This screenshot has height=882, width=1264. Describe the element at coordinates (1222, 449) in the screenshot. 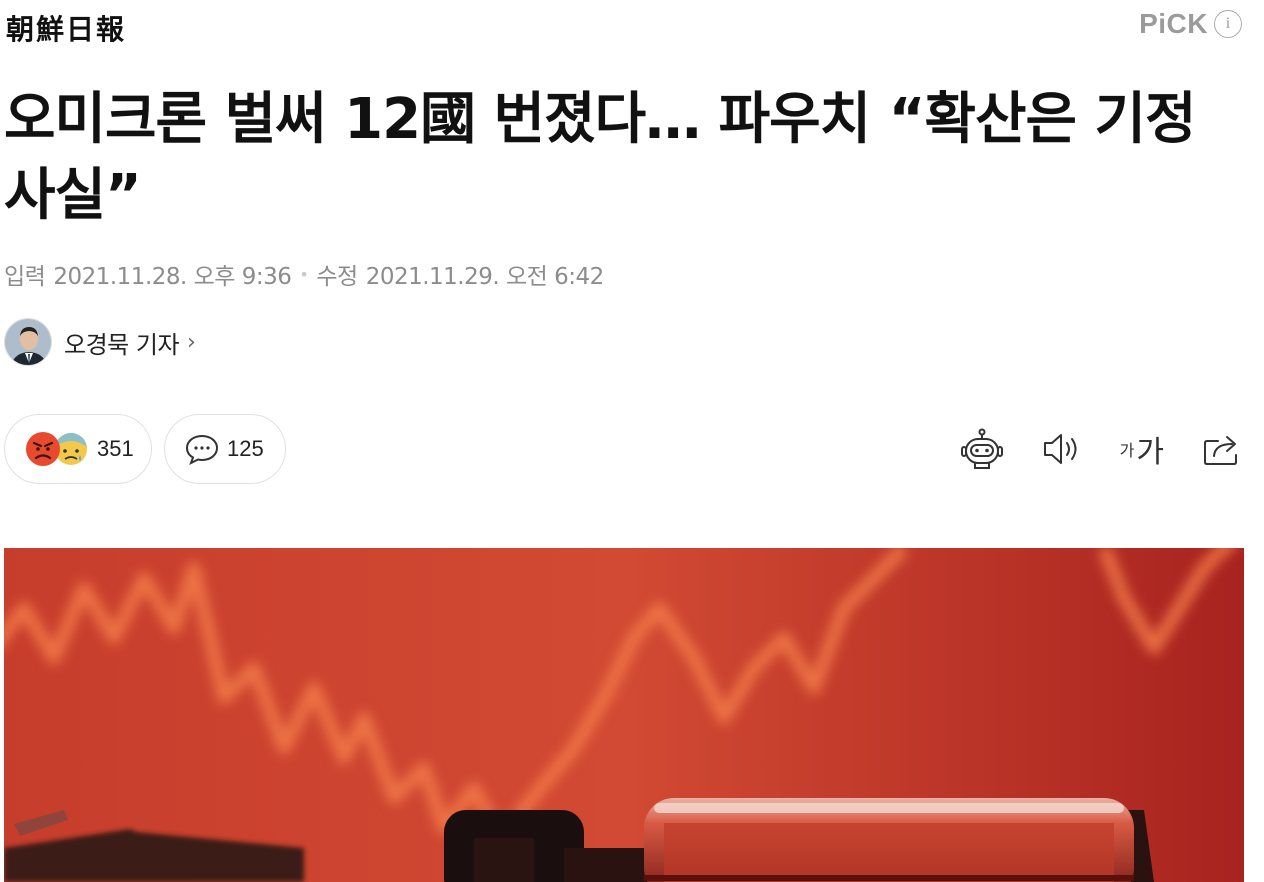

I see `share-icon` at that location.